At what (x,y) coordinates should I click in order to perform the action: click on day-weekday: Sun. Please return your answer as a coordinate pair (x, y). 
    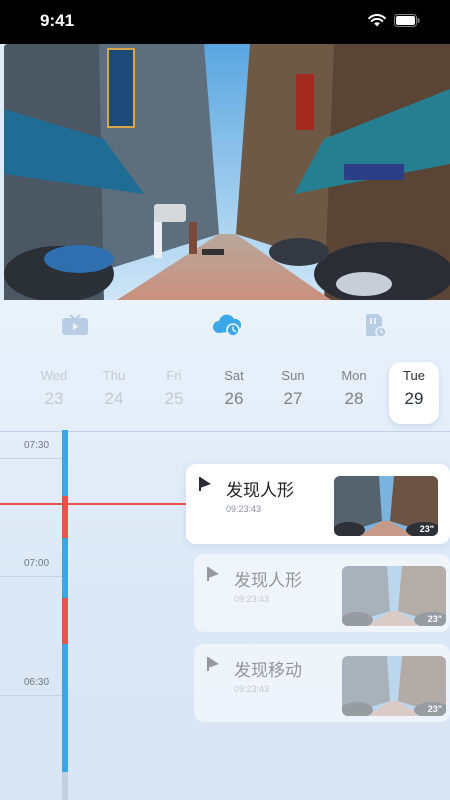
    Looking at the image, I should click on (293, 375).